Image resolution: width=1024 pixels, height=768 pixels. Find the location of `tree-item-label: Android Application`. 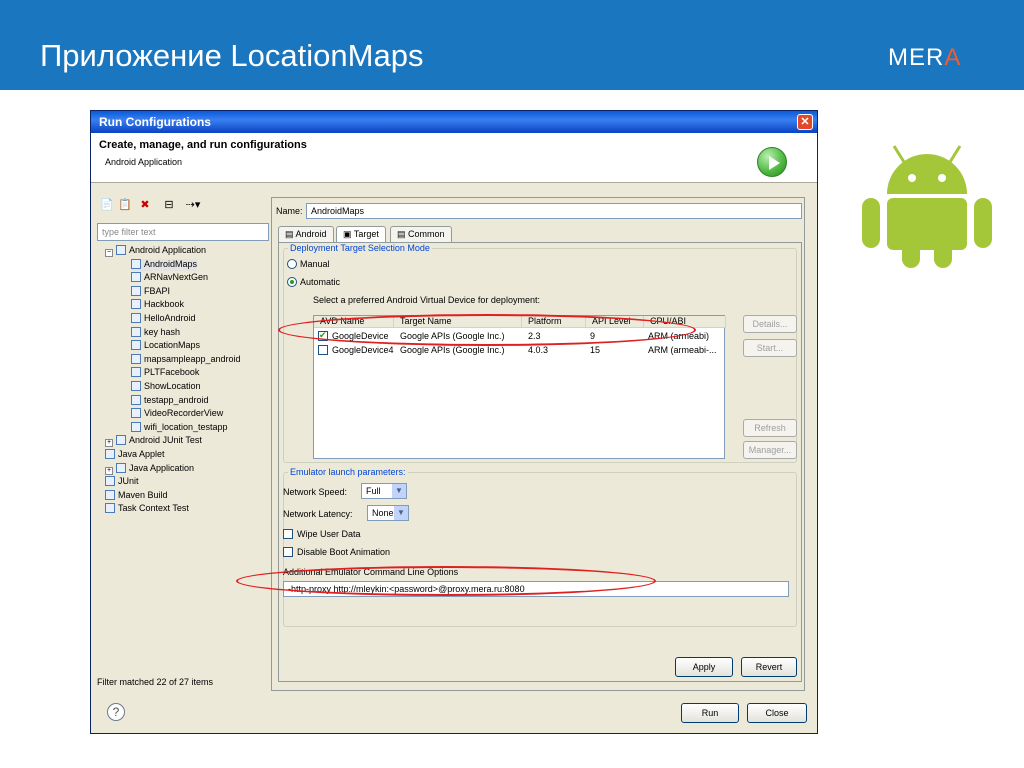

tree-item-label: Android Application is located at coordinates (168, 250).